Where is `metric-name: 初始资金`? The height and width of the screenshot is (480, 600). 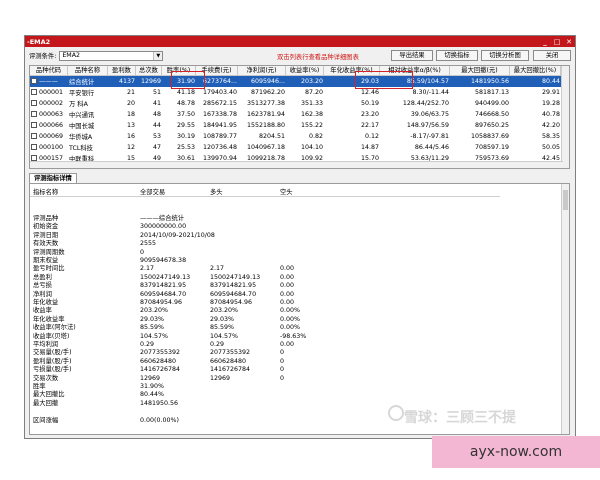 metric-name: 初始资金 is located at coordinates (46, 227).